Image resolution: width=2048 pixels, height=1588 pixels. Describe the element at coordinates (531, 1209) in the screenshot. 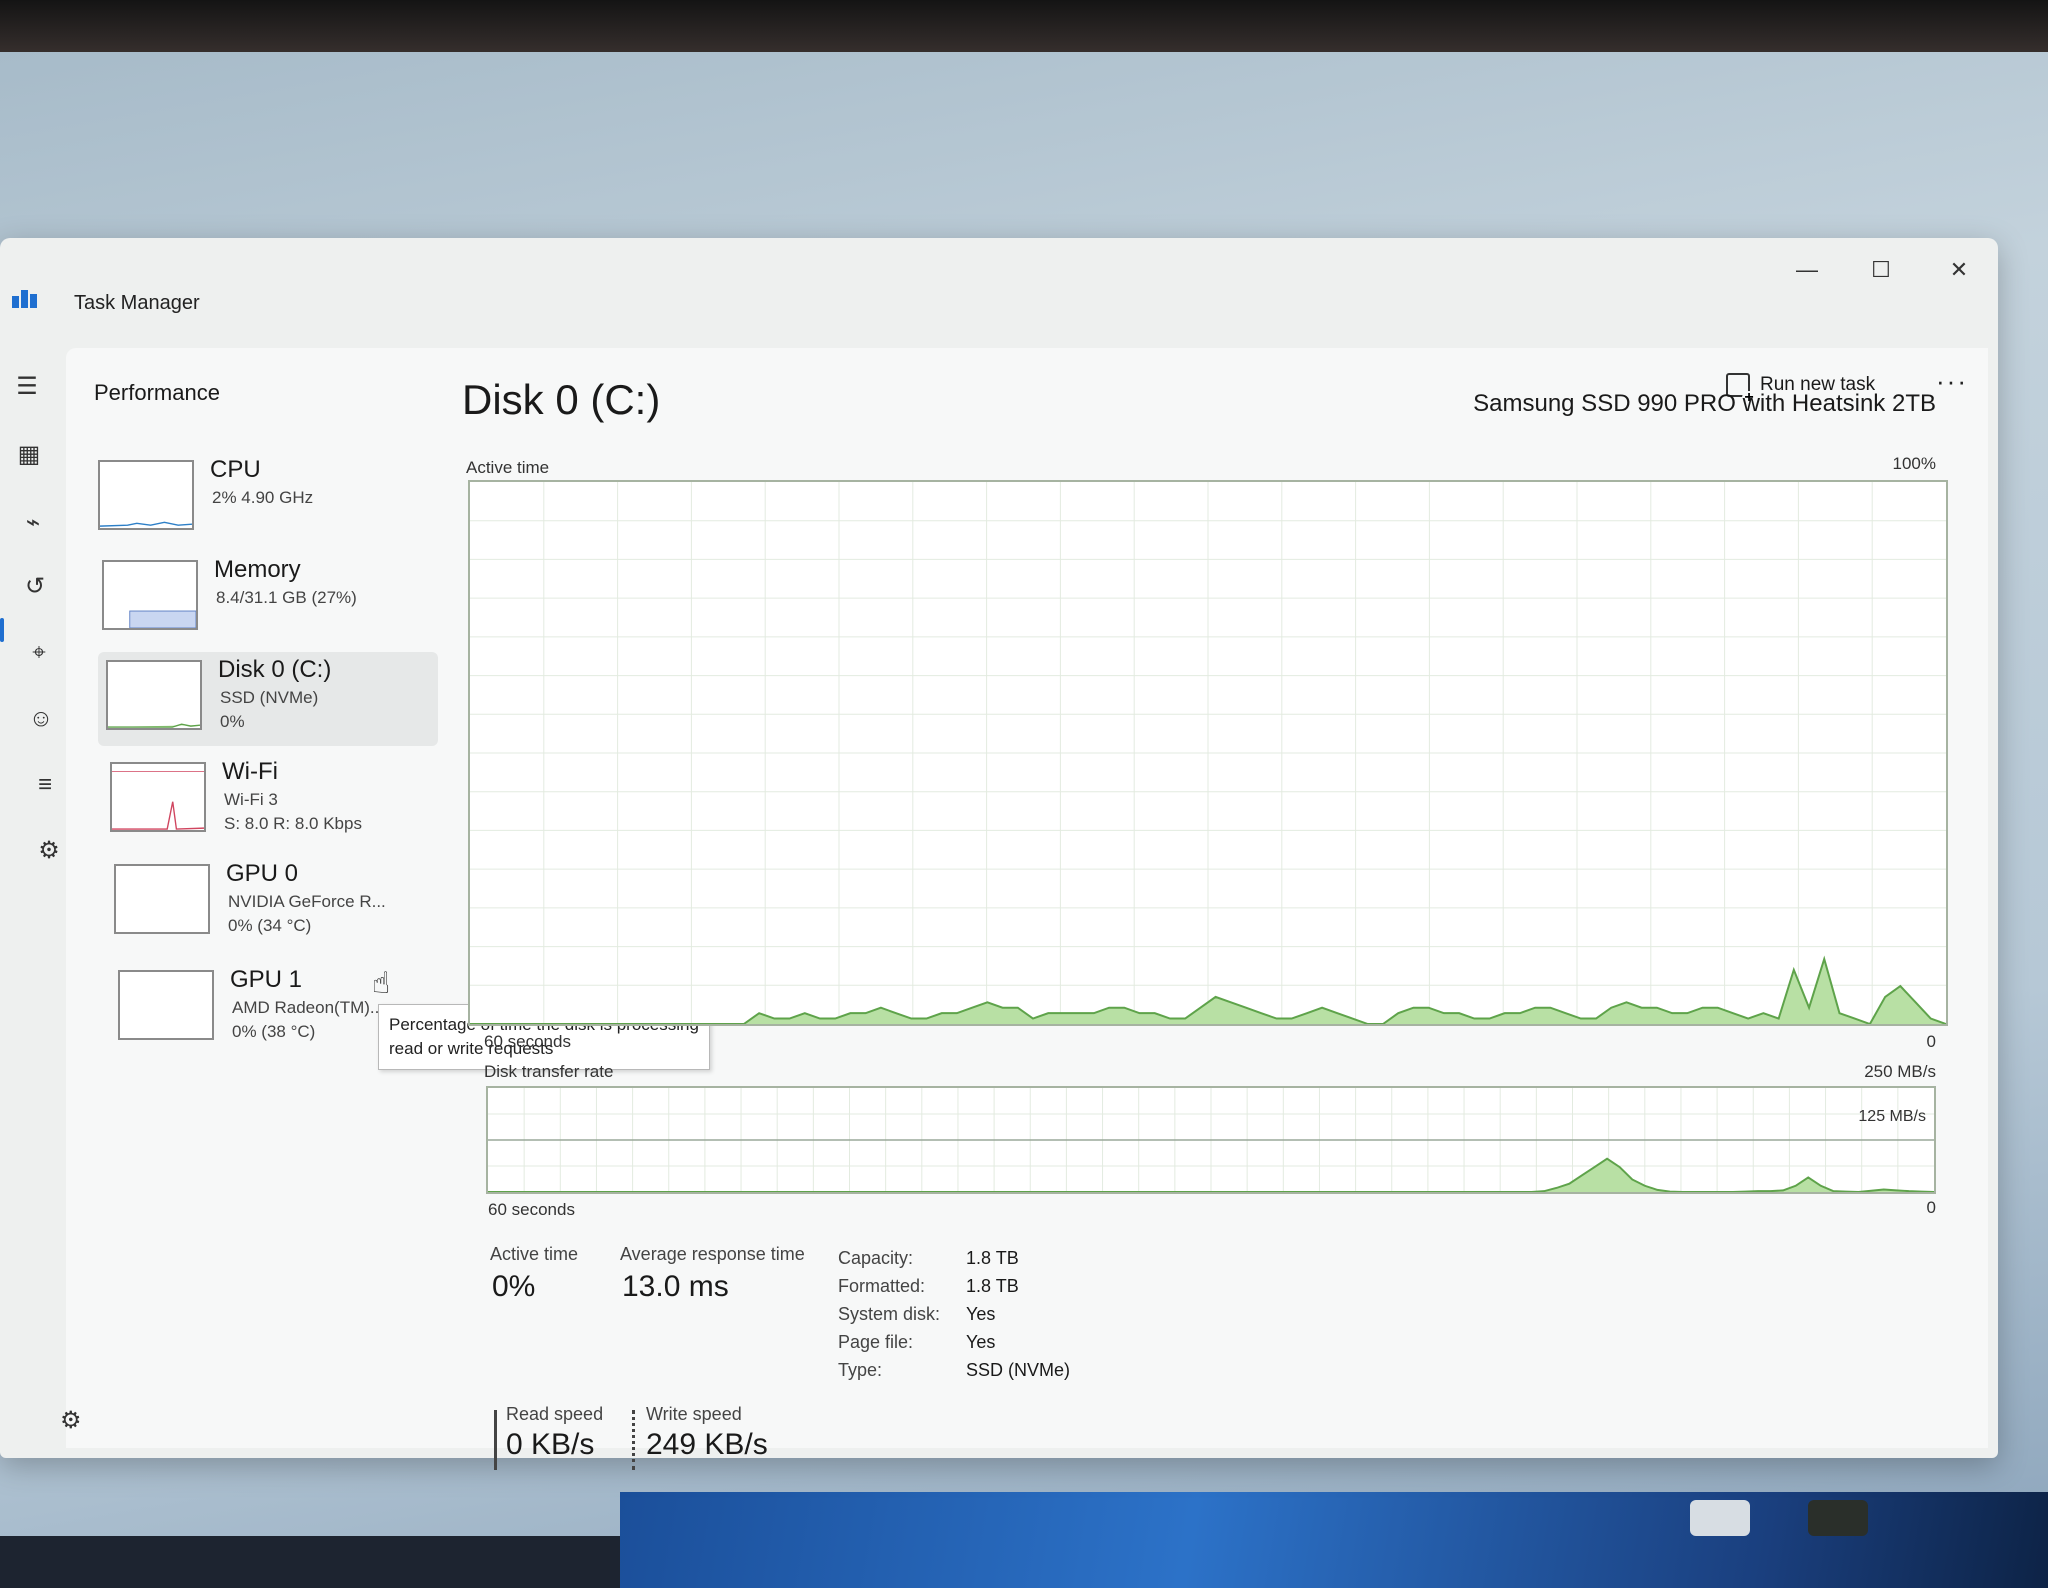

I see `transfer-rate-seconds-label: 60 seconds` at that location.